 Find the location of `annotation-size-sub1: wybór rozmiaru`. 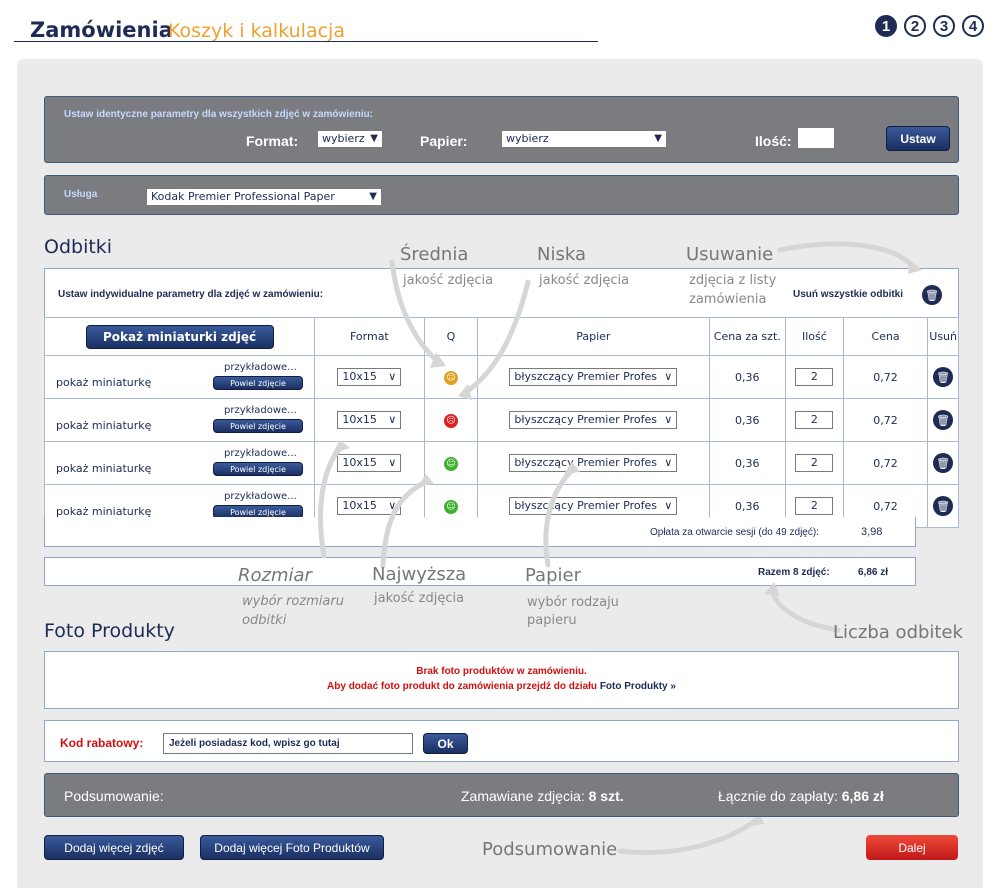

annotation-size-sub1: wybór rozmiaru is located at coordinates (293, 601).